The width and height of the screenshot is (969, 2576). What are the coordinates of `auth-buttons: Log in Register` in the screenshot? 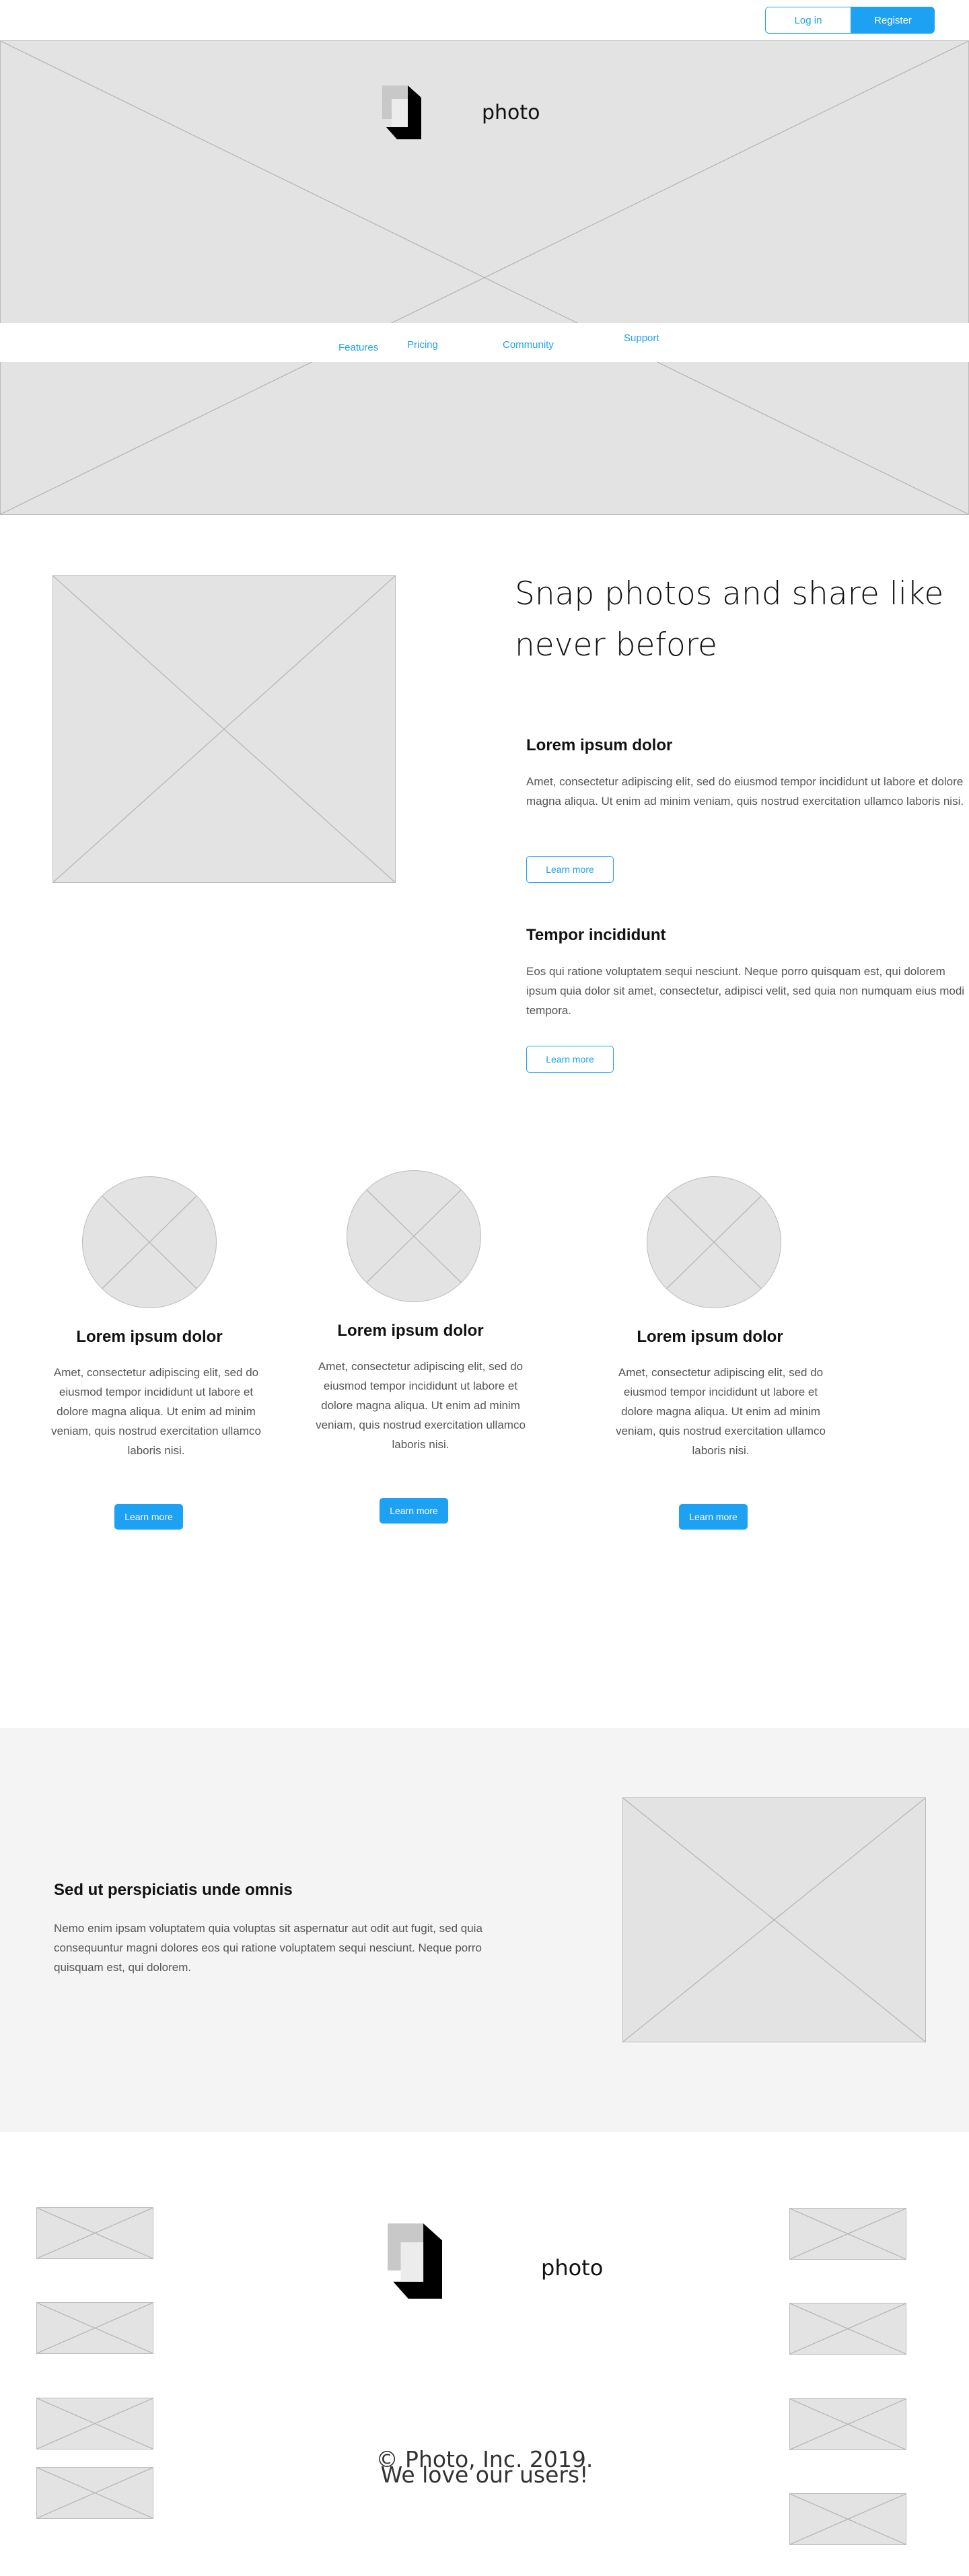 It's located at (850, 20).